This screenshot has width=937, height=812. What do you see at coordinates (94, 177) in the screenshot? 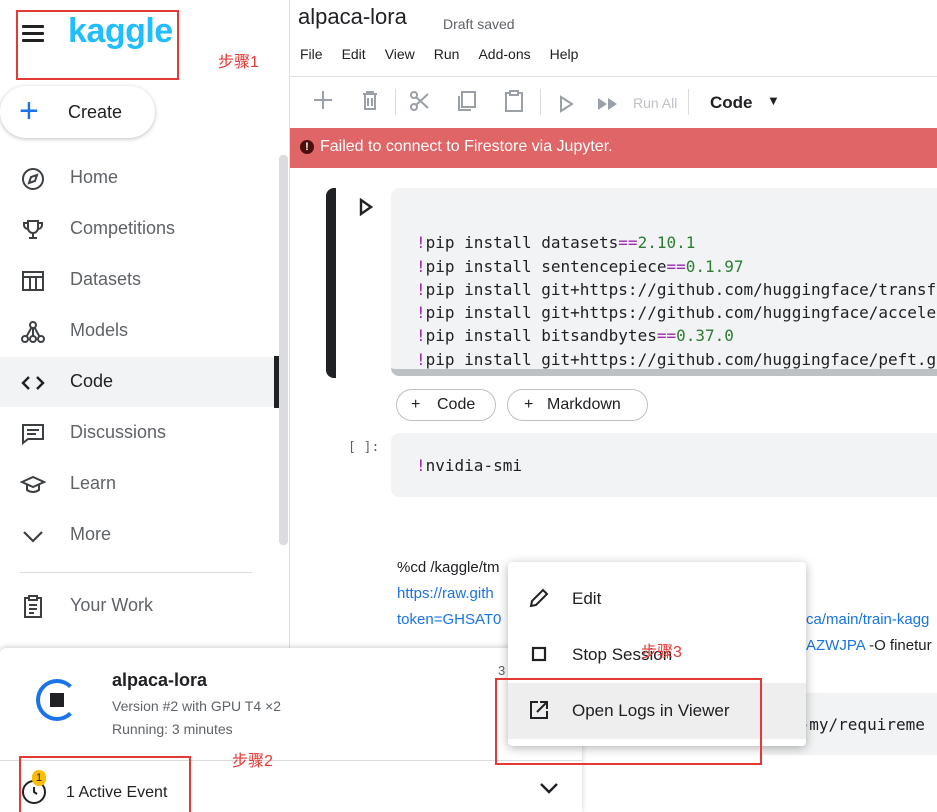
I see `sidebar-item-label: Home` at bounding box center [94, 177].